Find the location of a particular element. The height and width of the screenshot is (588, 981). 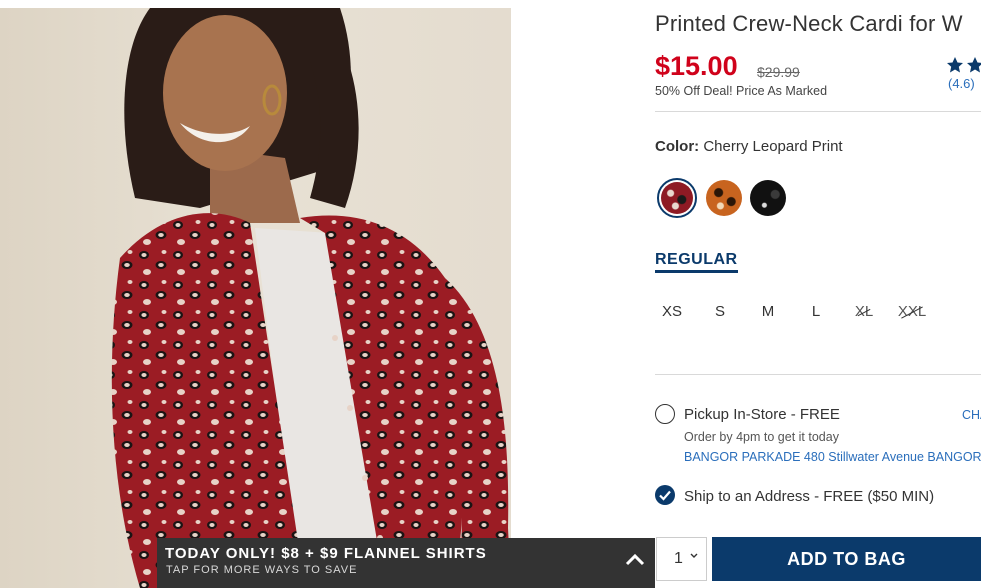

size-label: S is located at coordinates (719, 311).